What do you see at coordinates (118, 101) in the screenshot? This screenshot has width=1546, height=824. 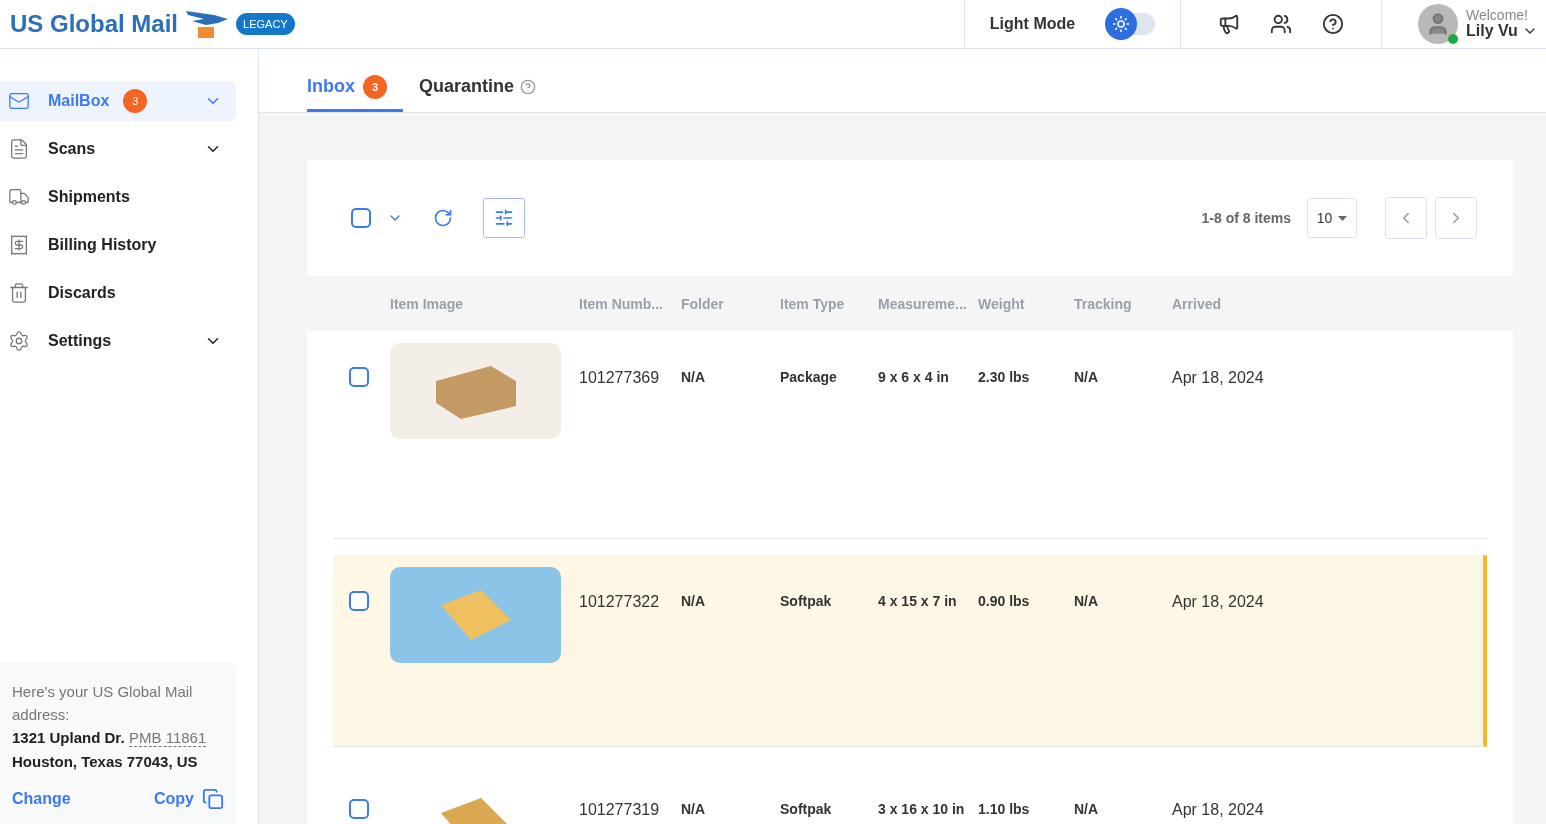 I see `sidebar-item: MailBox 3` at bounding box center [118, 101].